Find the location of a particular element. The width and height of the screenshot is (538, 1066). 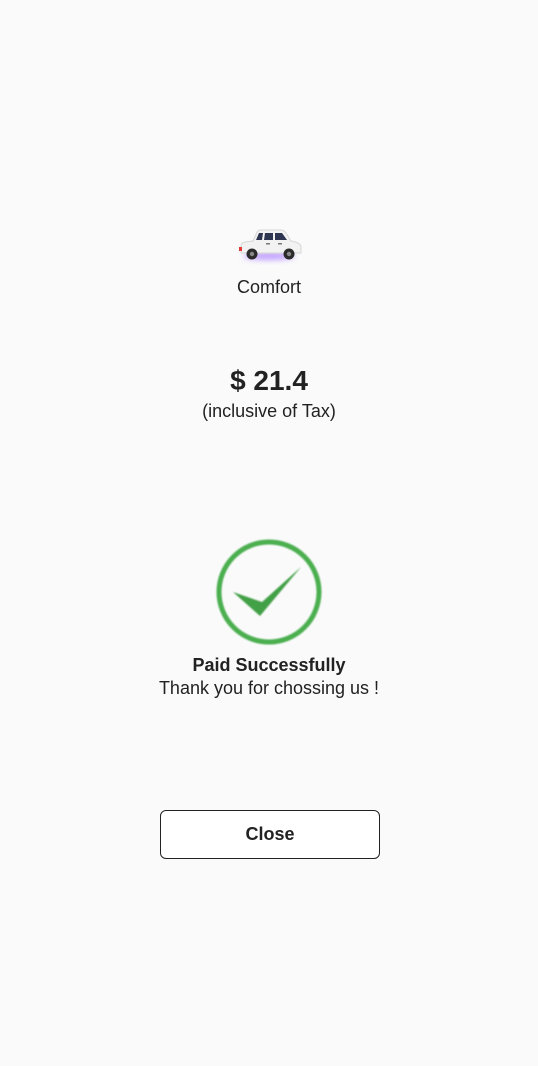

status-section is located at coordinates (269, 592).